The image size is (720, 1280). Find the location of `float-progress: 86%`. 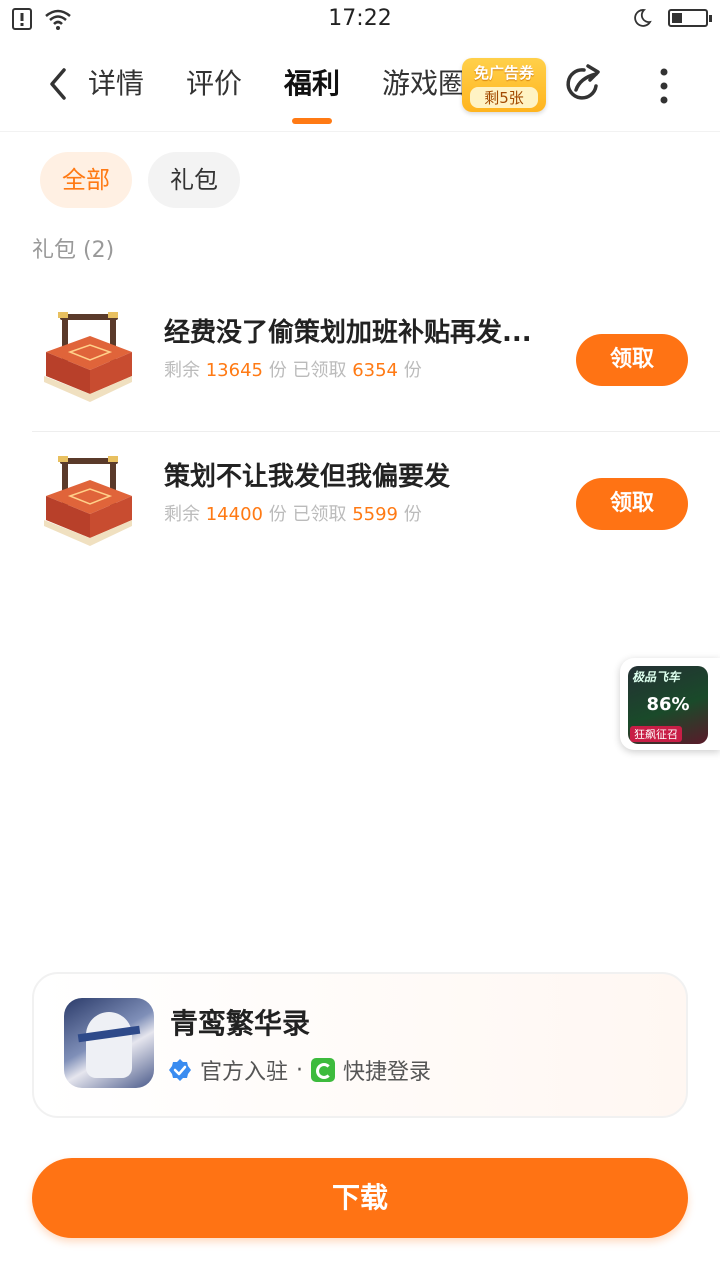

float-progress: 86% is located at coordinates (668, 704).